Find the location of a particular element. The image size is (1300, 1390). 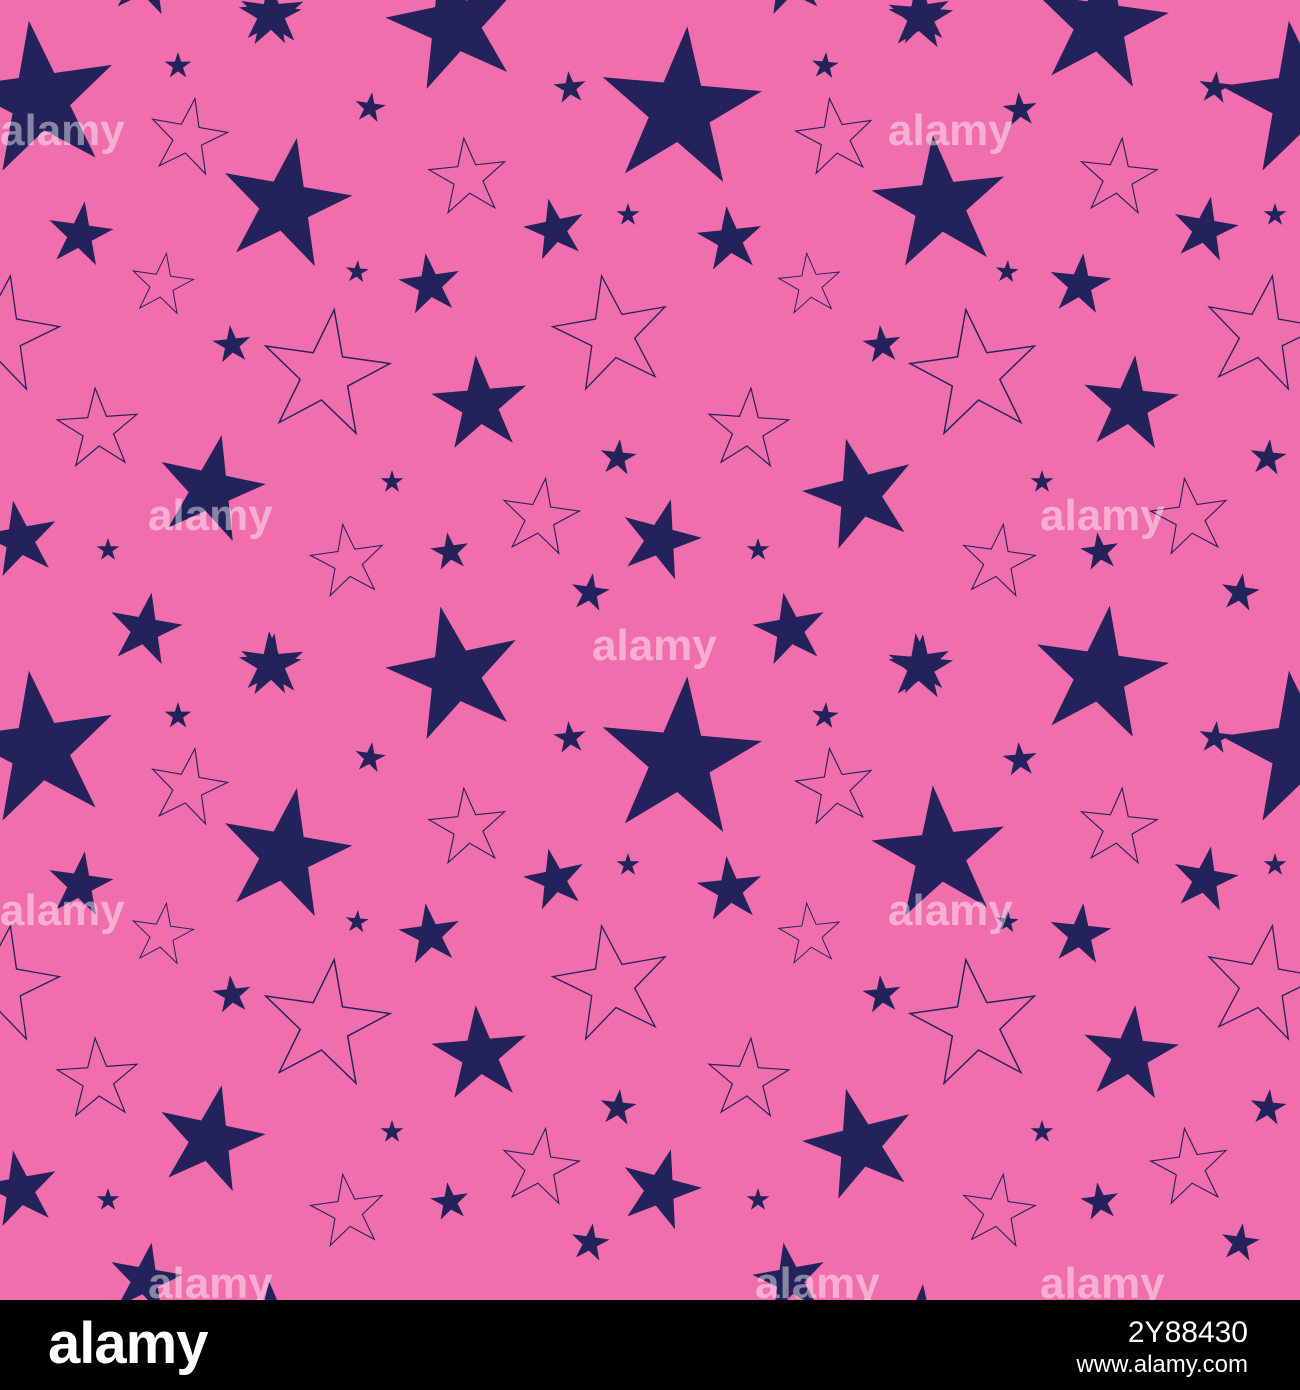

site-url: www.alamy.com is located at coordinates (1162, 1365).